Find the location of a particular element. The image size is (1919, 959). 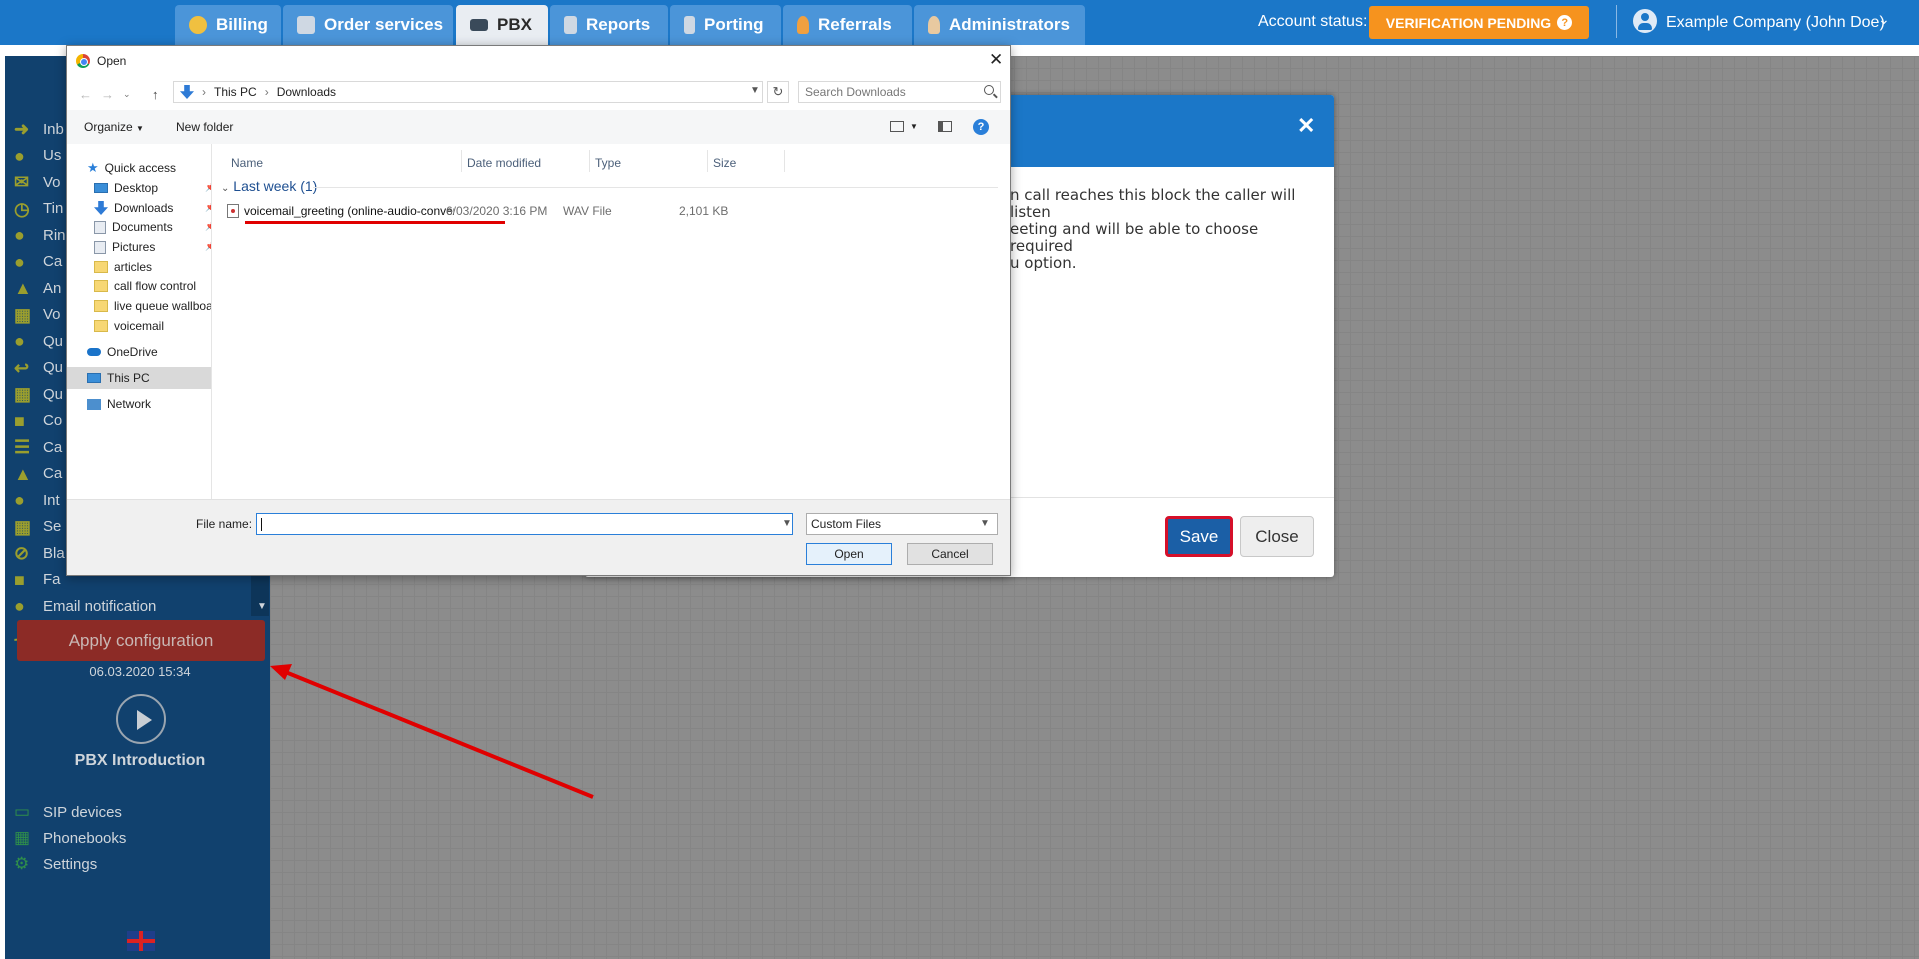

annotation-arrow is located at coordinates (432, 731).